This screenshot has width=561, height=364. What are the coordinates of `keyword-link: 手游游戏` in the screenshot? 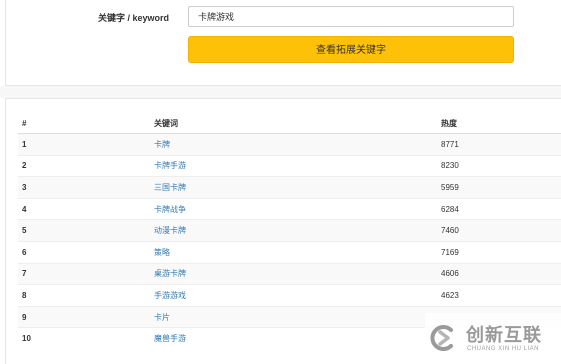 It's located at (170, 295).